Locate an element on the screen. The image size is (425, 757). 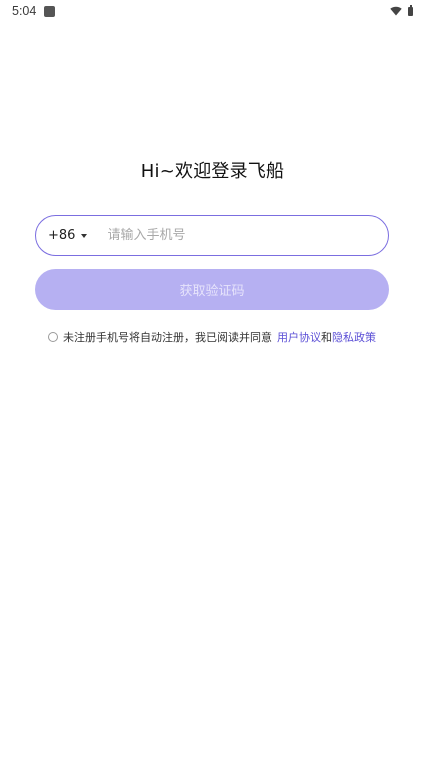
caret-down-icon is located at coordinates (84, 235).